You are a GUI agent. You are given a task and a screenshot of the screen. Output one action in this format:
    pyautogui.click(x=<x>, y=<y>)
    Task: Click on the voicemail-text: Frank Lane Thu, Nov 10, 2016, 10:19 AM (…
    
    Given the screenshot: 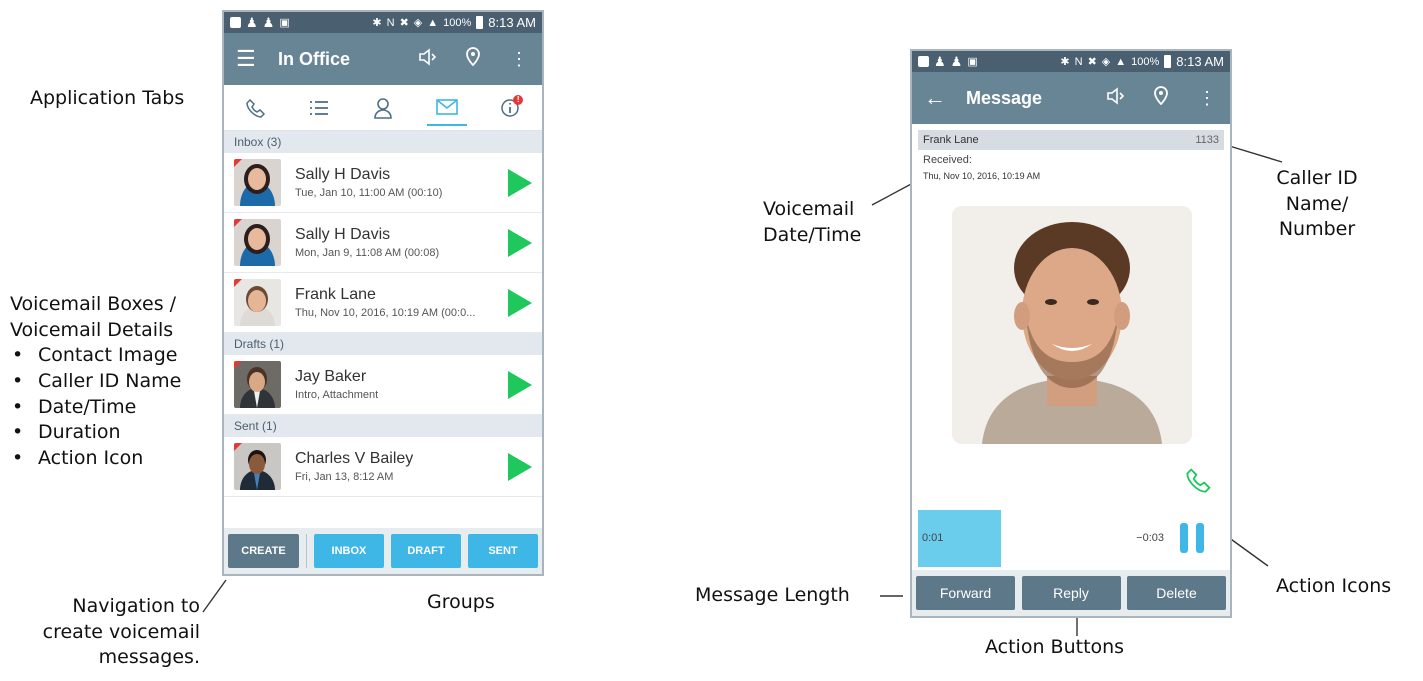 What is the action you would take?
    pyautogui.click(x=396, y=302)
    